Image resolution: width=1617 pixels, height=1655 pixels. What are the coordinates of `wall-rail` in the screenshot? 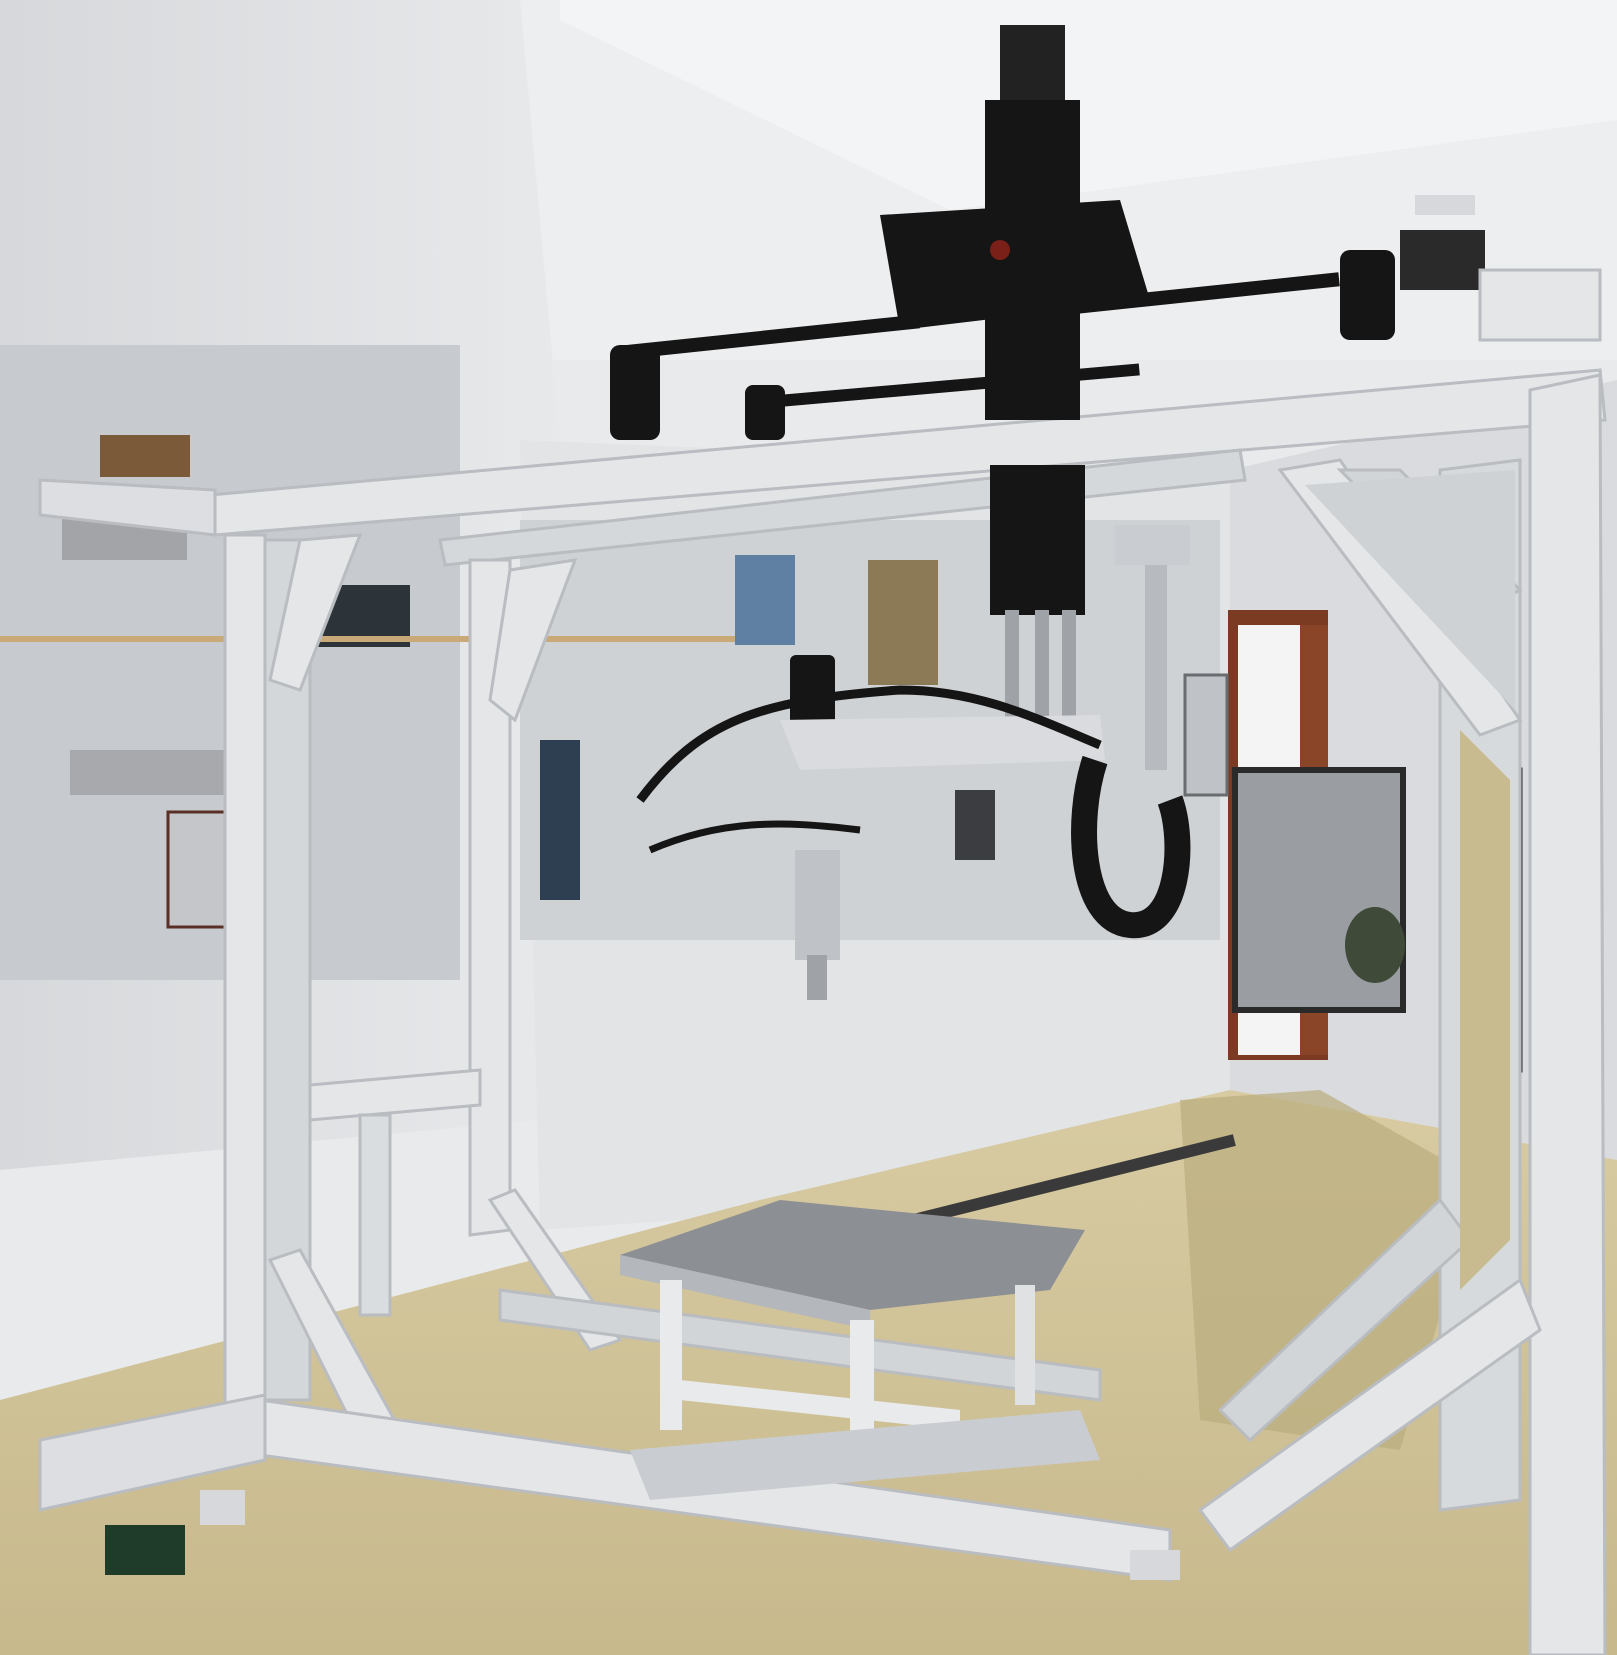 It's located at (385, 639).